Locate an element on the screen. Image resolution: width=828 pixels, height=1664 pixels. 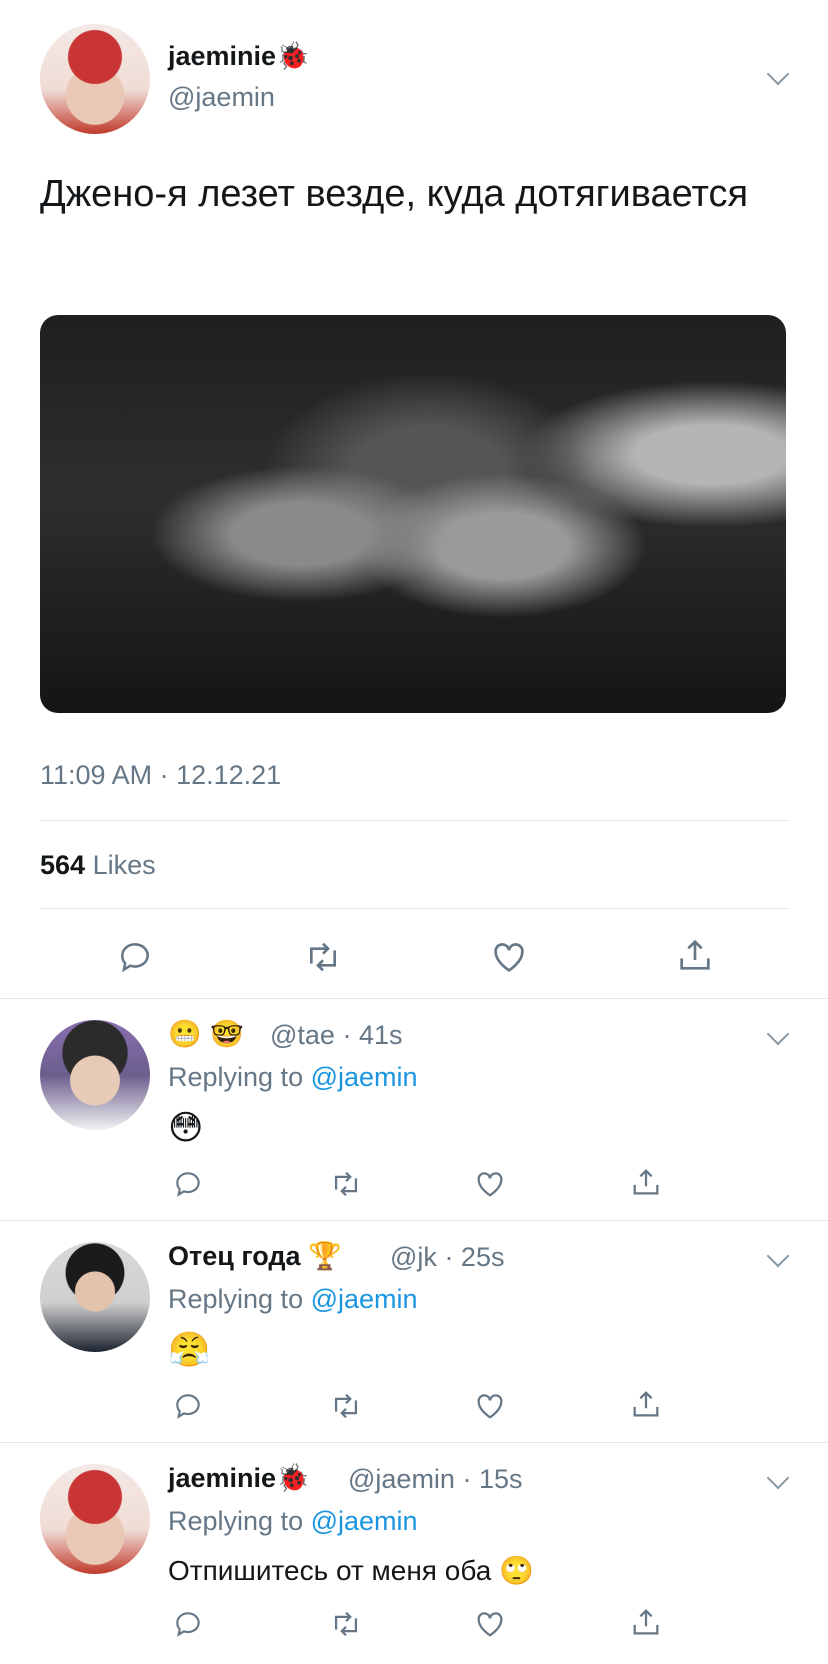
reply-text: Отпишитесь от меня оба 🙄 is located at coordinates (351, 1570).